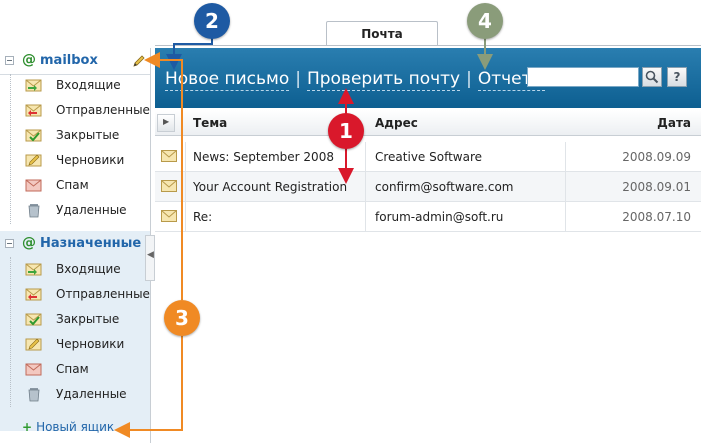 This screenshot has width=701, height=443. I want to click on sidebar-item-drafts: Черновики, so click(84, 161).